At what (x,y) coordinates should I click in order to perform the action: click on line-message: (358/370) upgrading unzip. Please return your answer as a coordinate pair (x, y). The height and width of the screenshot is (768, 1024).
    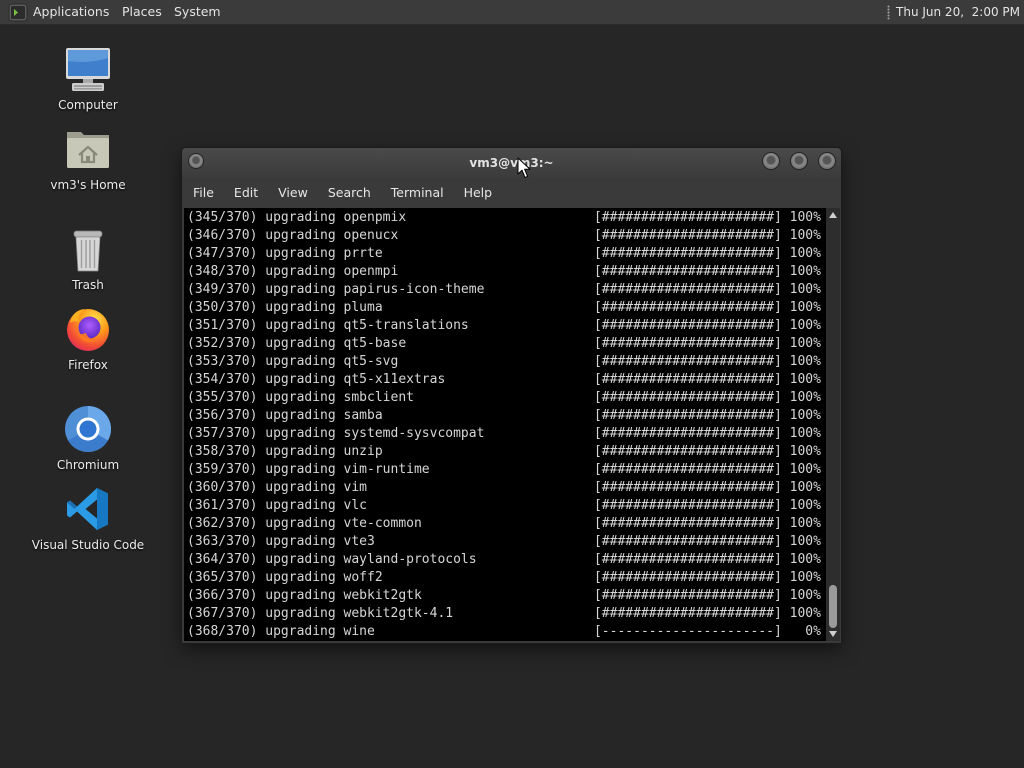
    Looking at the image, I should click on (285, 451).